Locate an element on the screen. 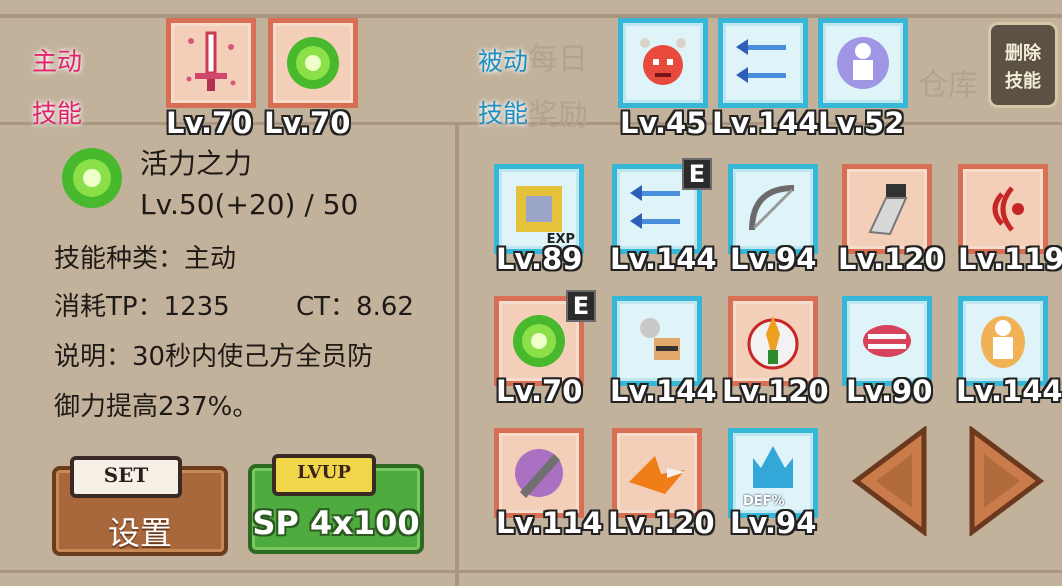 The image size is (1062, 586). exp-chip-icon is located at coordinates (539, 209).